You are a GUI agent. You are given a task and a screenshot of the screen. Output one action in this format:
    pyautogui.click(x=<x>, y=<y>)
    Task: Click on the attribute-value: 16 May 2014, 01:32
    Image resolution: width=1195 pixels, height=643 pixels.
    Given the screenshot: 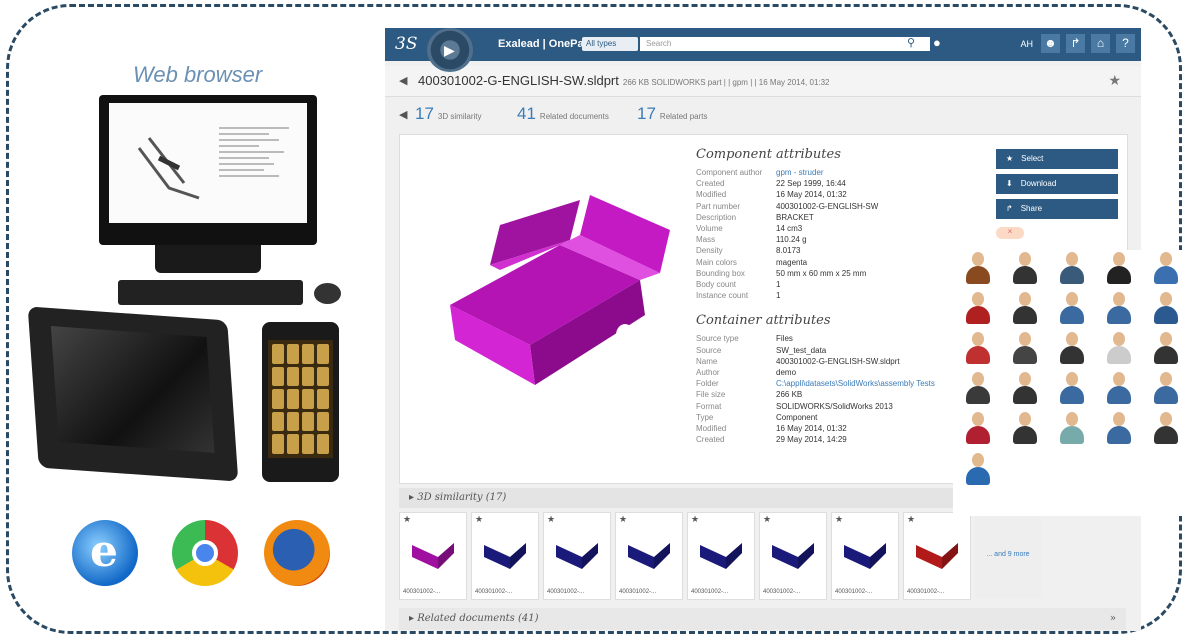 What is the action you would take?
    pyautogui.click(x=811, y=195)
    